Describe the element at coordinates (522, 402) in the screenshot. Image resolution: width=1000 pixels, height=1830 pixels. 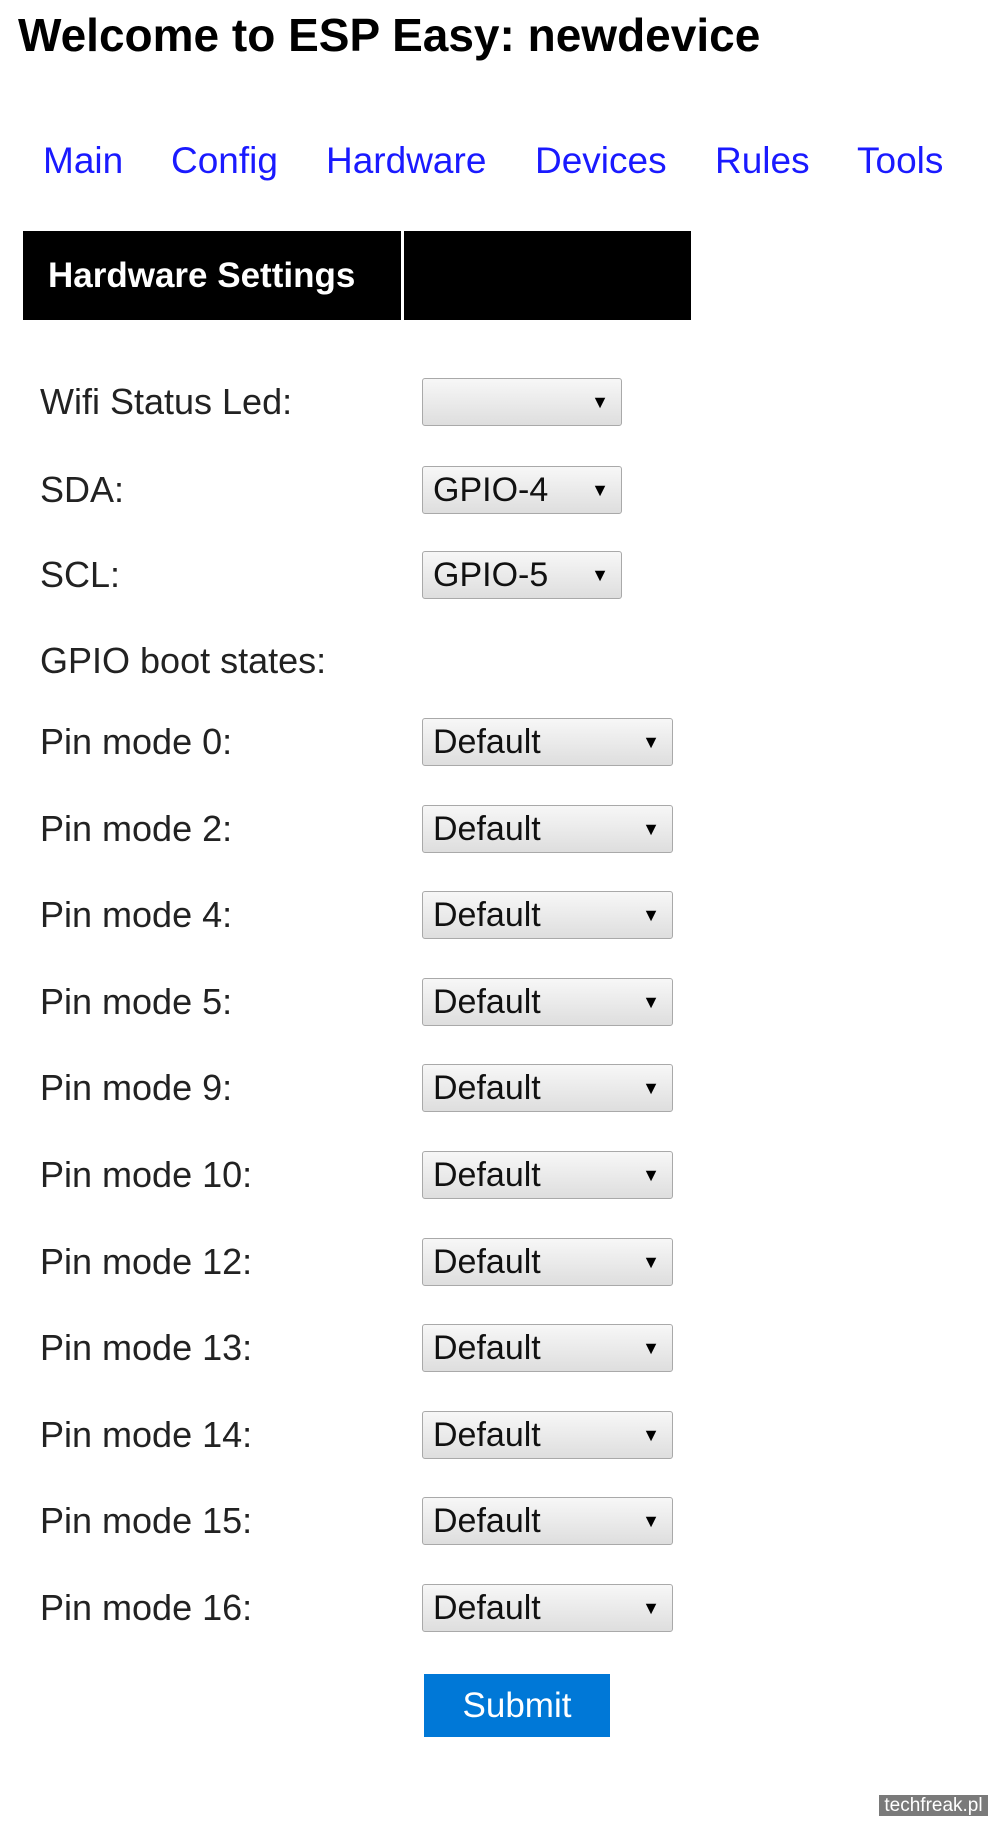
I see `wifi-status-led-select: ▼` at that location.